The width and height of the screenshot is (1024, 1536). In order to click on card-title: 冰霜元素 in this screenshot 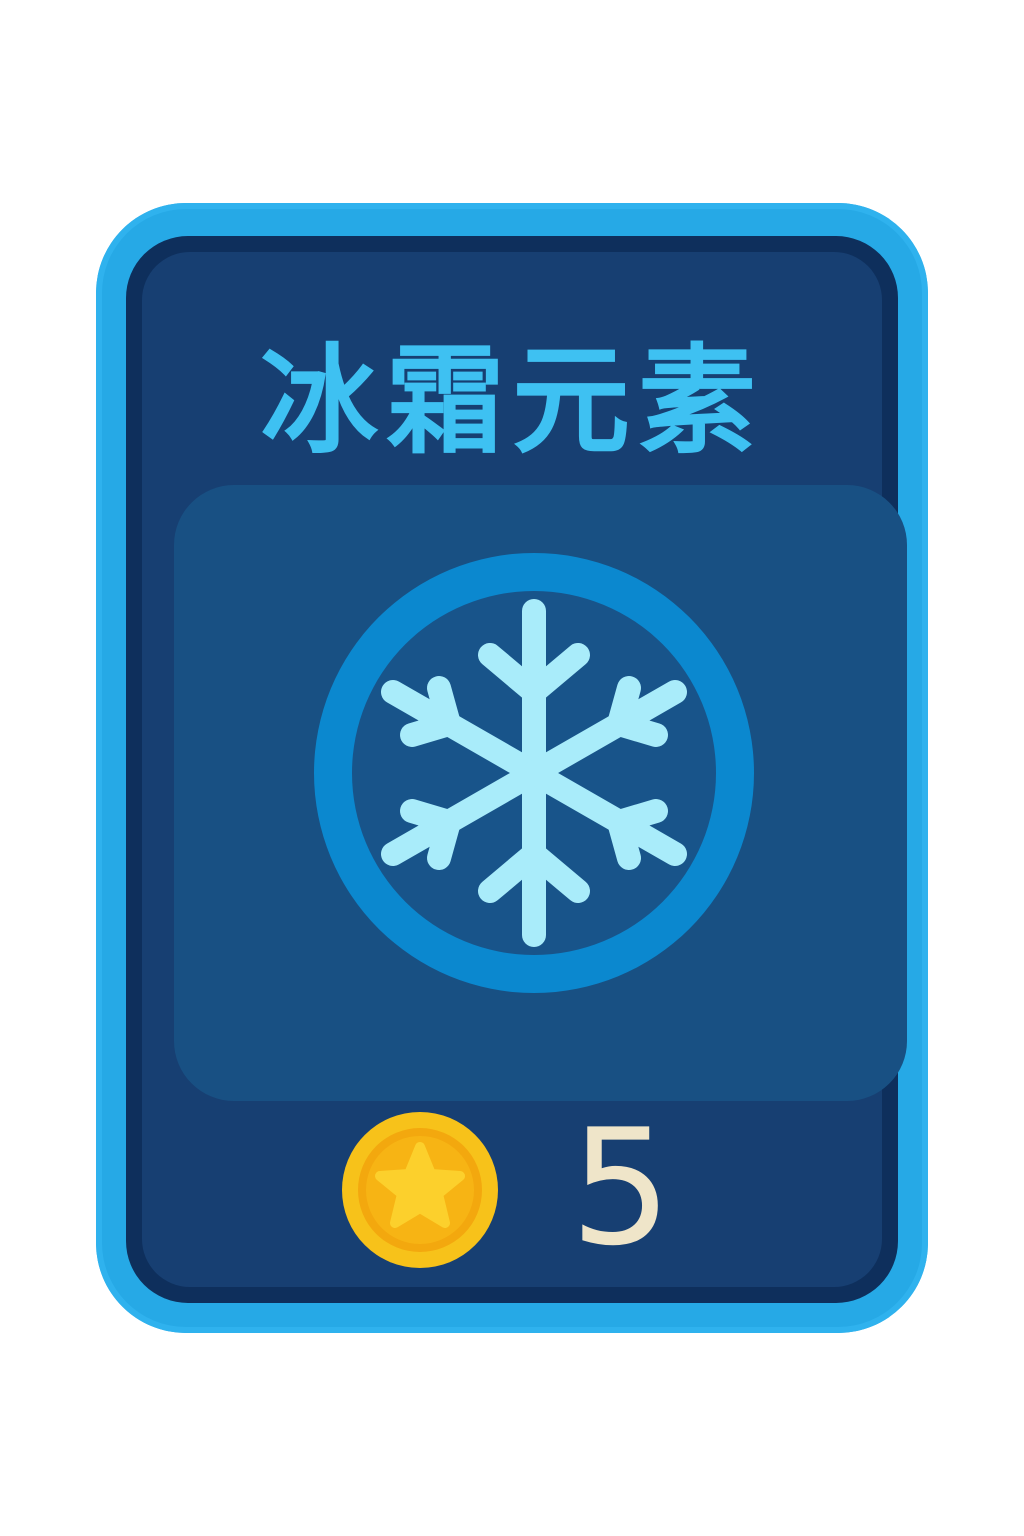, I will do `click(511, 401)`.